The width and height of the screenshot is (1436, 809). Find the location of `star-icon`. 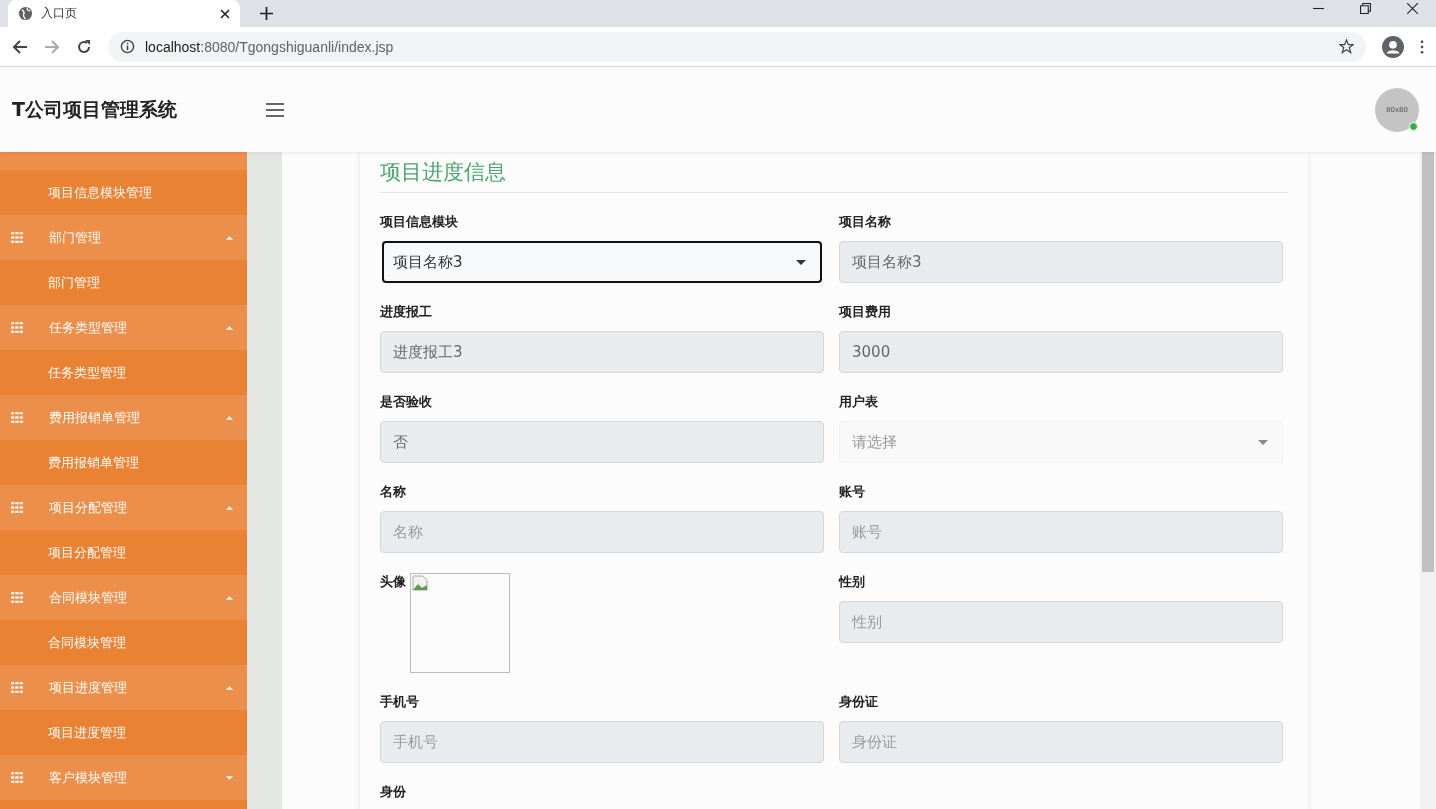

star-icon is located at coordinates (1346, 46).